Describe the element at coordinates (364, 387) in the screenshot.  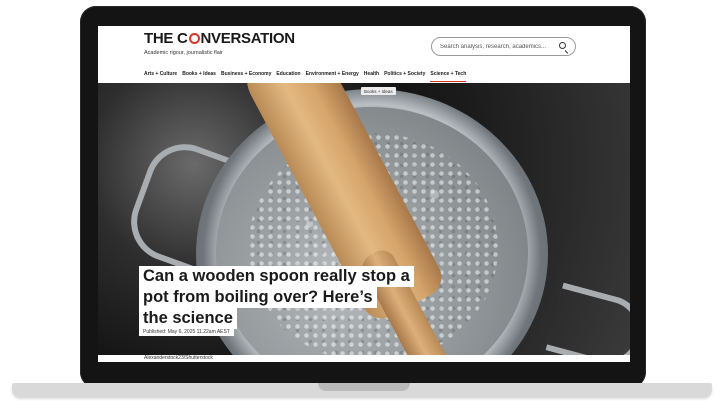
I see `laptop-notch` at that location.